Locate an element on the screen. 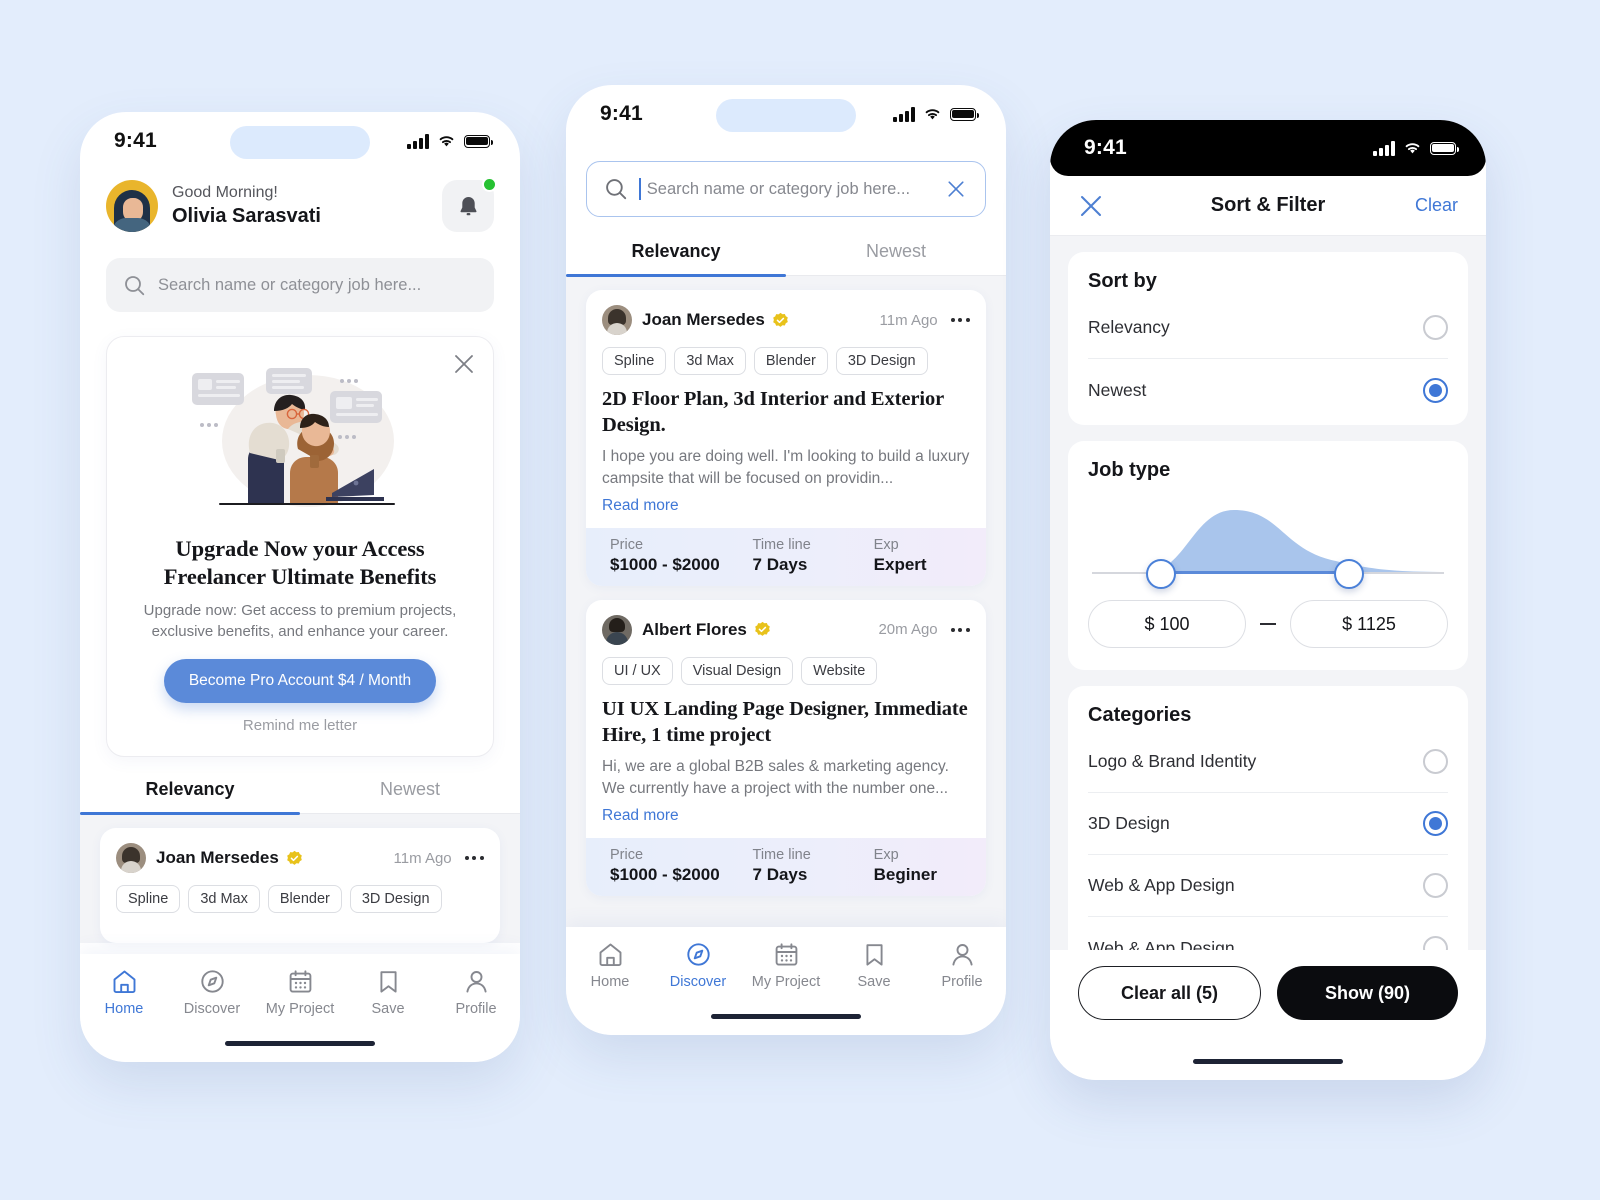 Image resolution: width=1600 pixels, height=1200 pixels. home-header: Good Morning! Olivia Sarasvati is located at coordinates (300, 201).